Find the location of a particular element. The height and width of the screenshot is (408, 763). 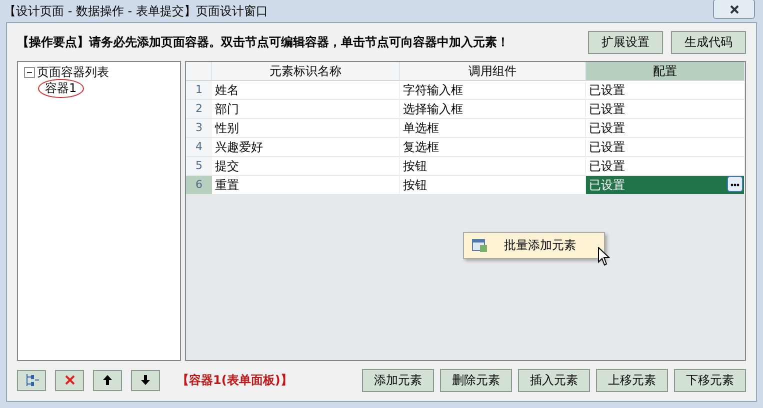

more-button is located at coordinates (735, 184).